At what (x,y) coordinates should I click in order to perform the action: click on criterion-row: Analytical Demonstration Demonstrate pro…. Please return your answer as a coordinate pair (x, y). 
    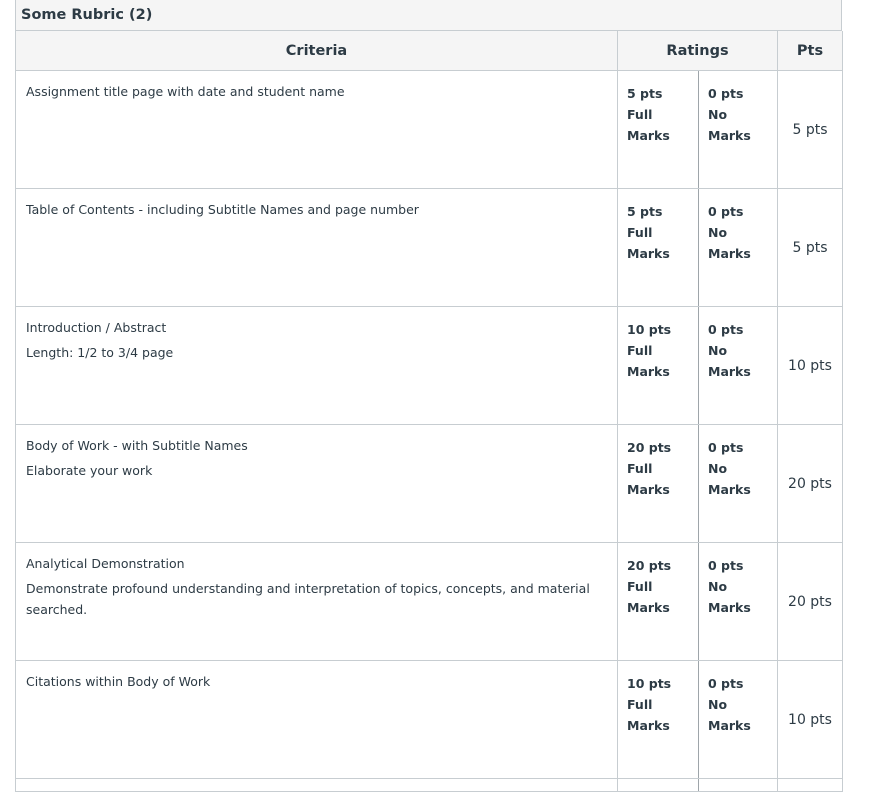
    Looking at the image, I should click on (429, 601).